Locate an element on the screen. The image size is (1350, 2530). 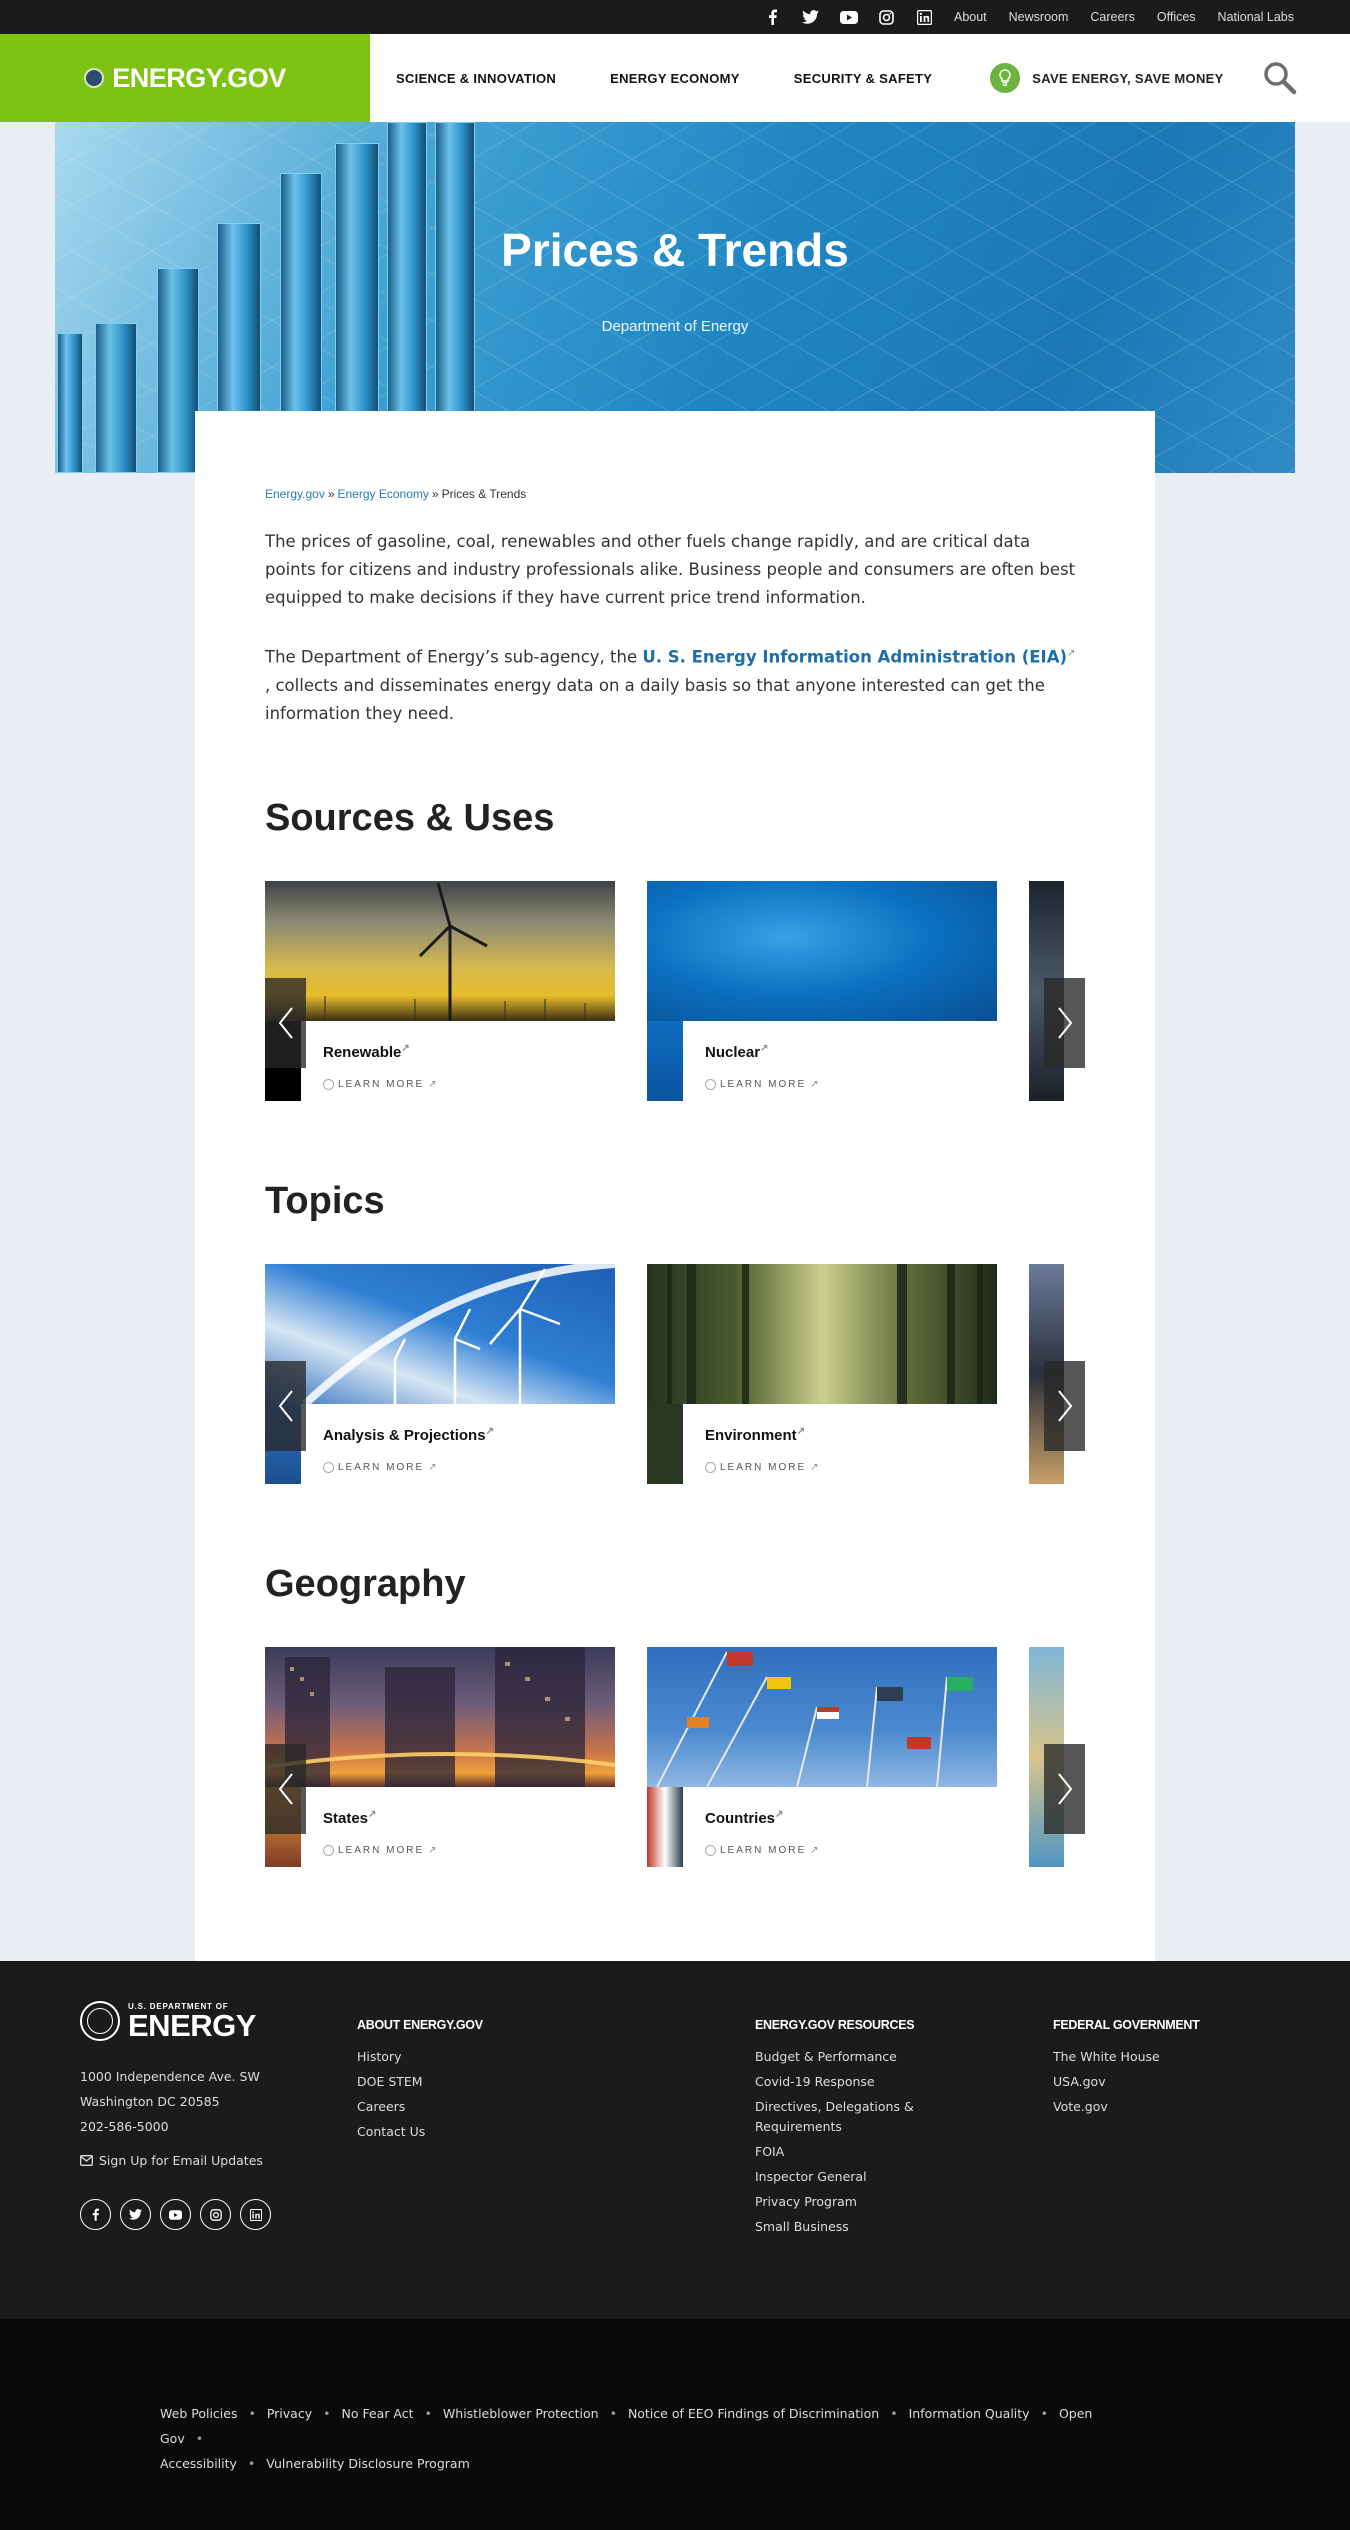
site-logo: ENERGY.GOV is located at coordinates (185, 78).